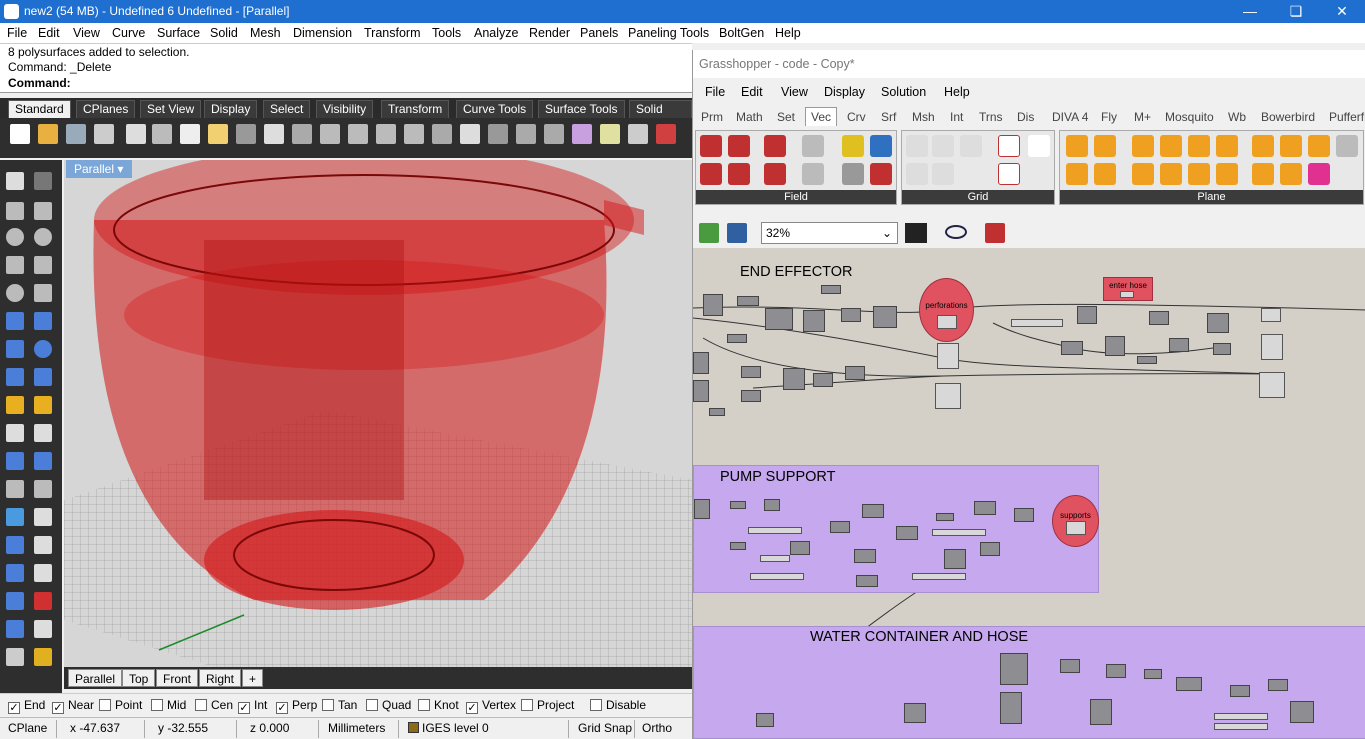  What do you see at coordinates (1029, 682) in the screenshot?
I see `group-water-container: WATER CONTAINER AND HOSE` at bounding box center [1029, 682].